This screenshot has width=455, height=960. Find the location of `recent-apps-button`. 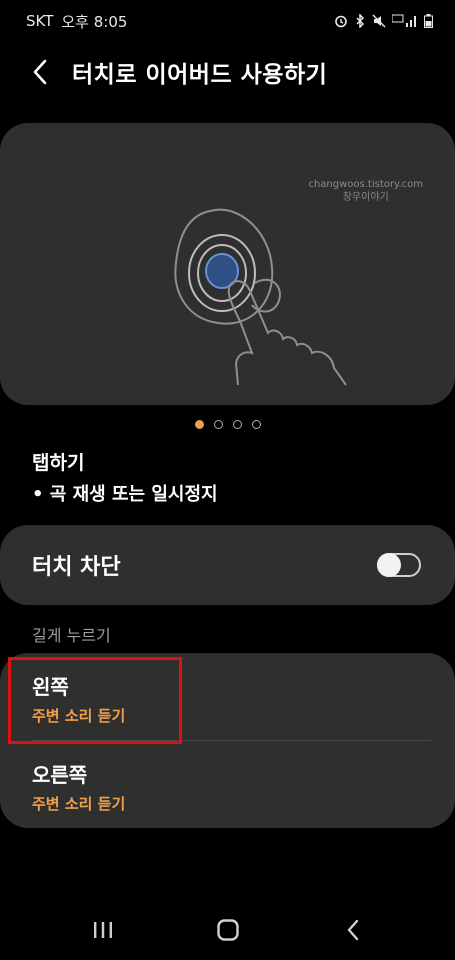

recent-apps-button is located at coordinates (103, 930).